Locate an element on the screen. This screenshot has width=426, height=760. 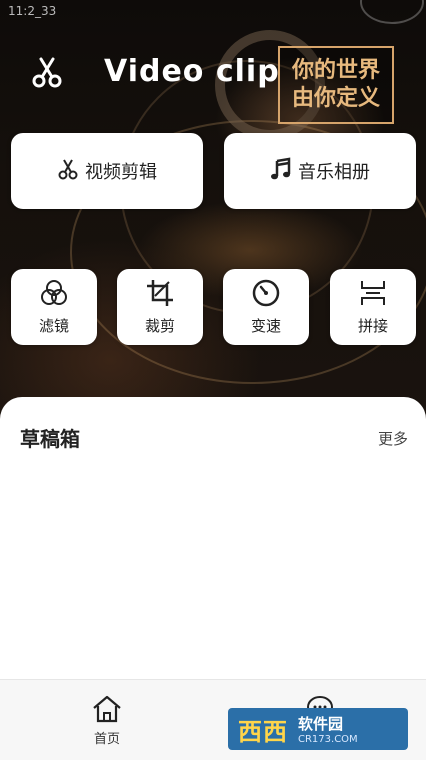
music-note-icon is located at coordinates (284, 171).